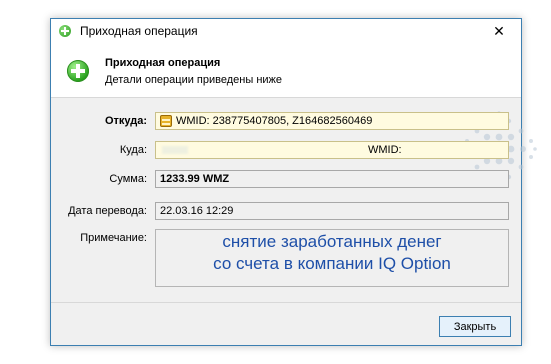 The image size is (551, 364). I want to click on close-button: Закрыть, so click(475, 326).